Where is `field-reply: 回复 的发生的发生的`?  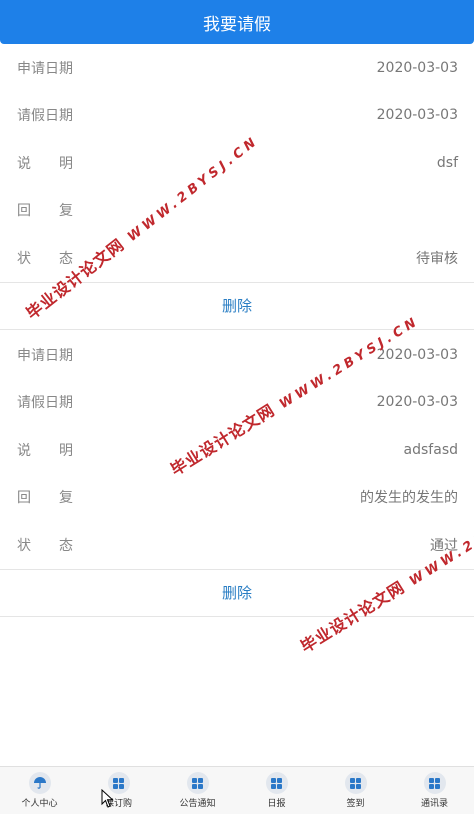 field-reply: 回复 的发生的发生的 is located at coordinates (237, 498).